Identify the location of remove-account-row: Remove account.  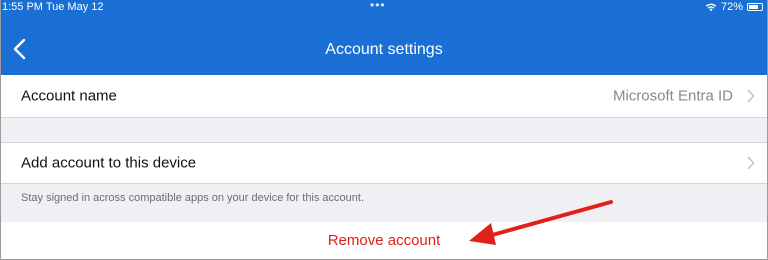
(384, 240).